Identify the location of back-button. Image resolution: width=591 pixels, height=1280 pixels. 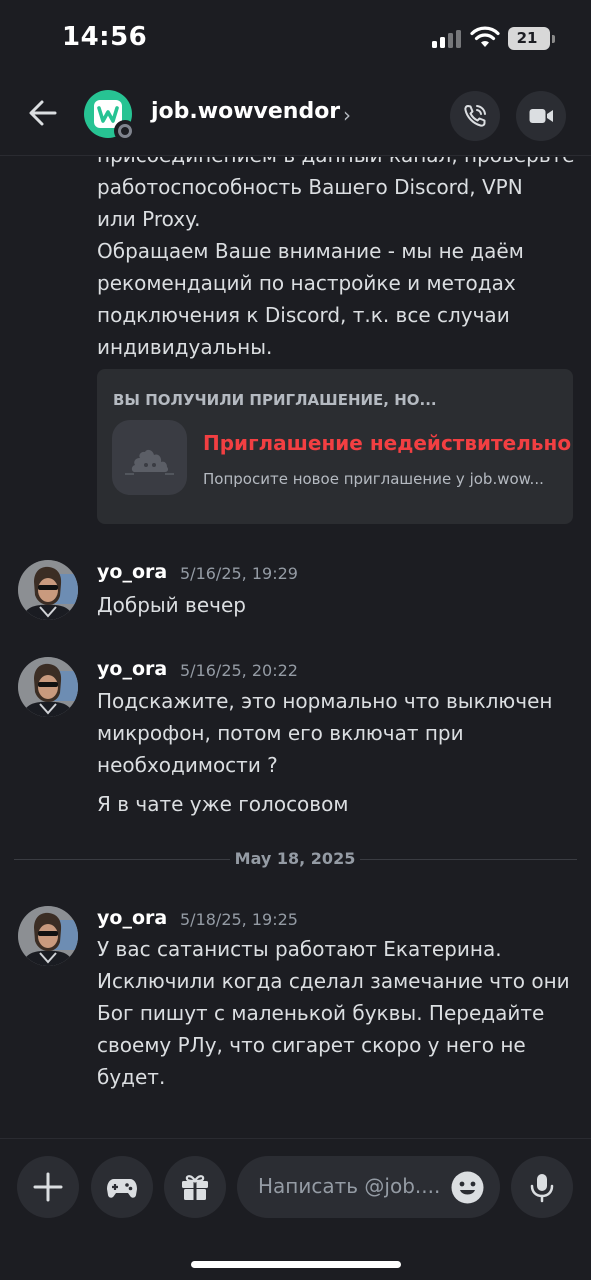
(43, 113).